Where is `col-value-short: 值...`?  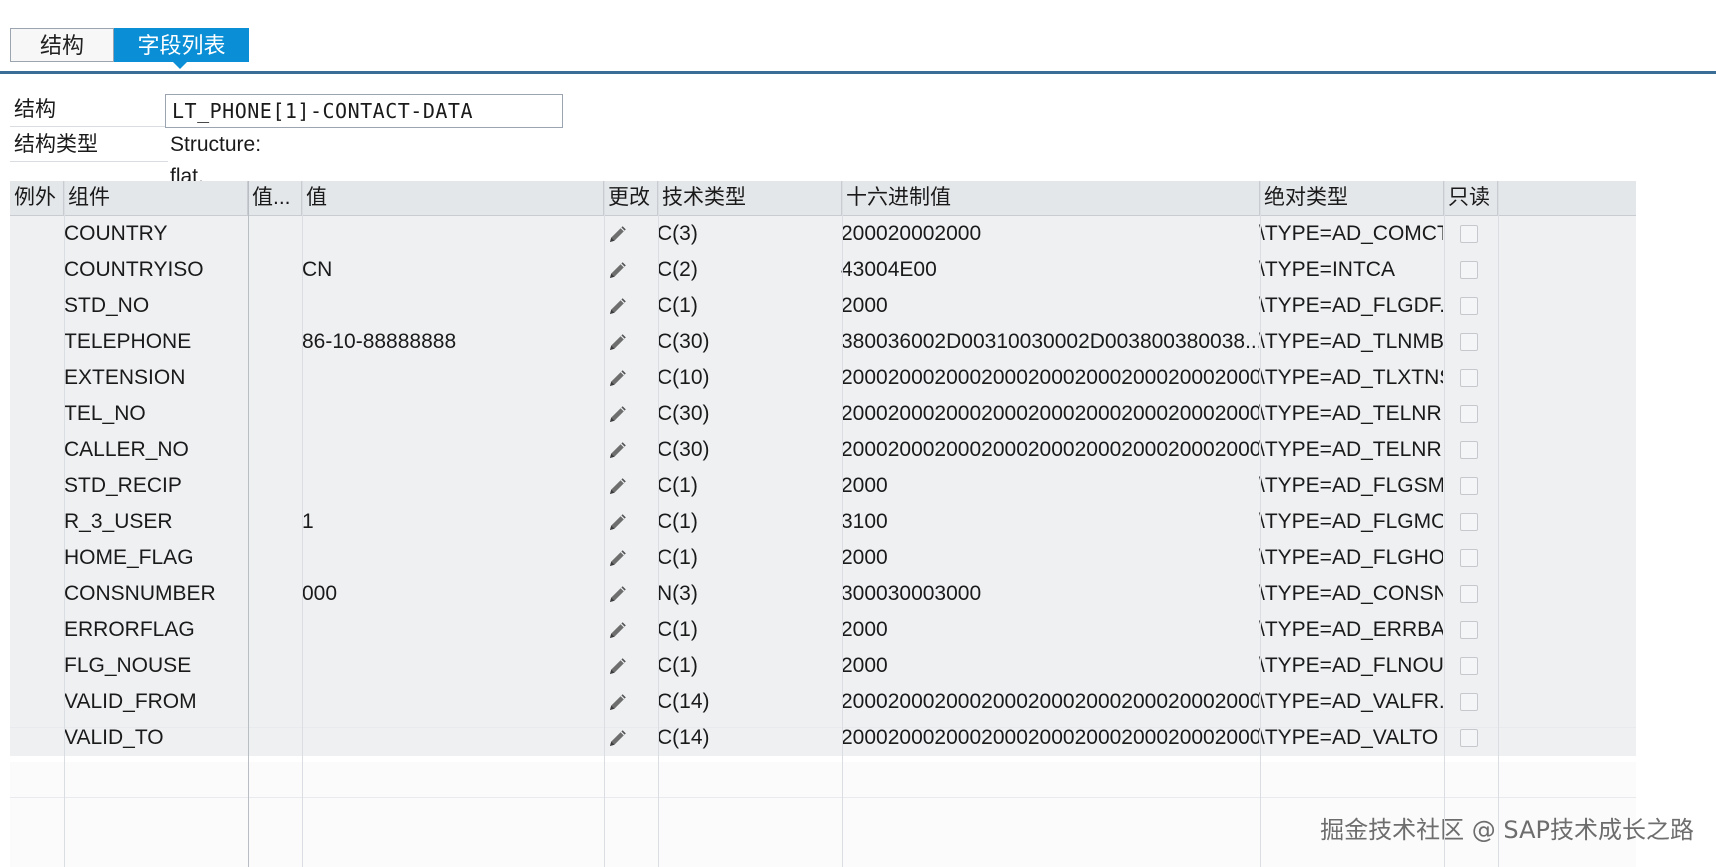
col-value-short: 值... is located at coordinates (275, 198).